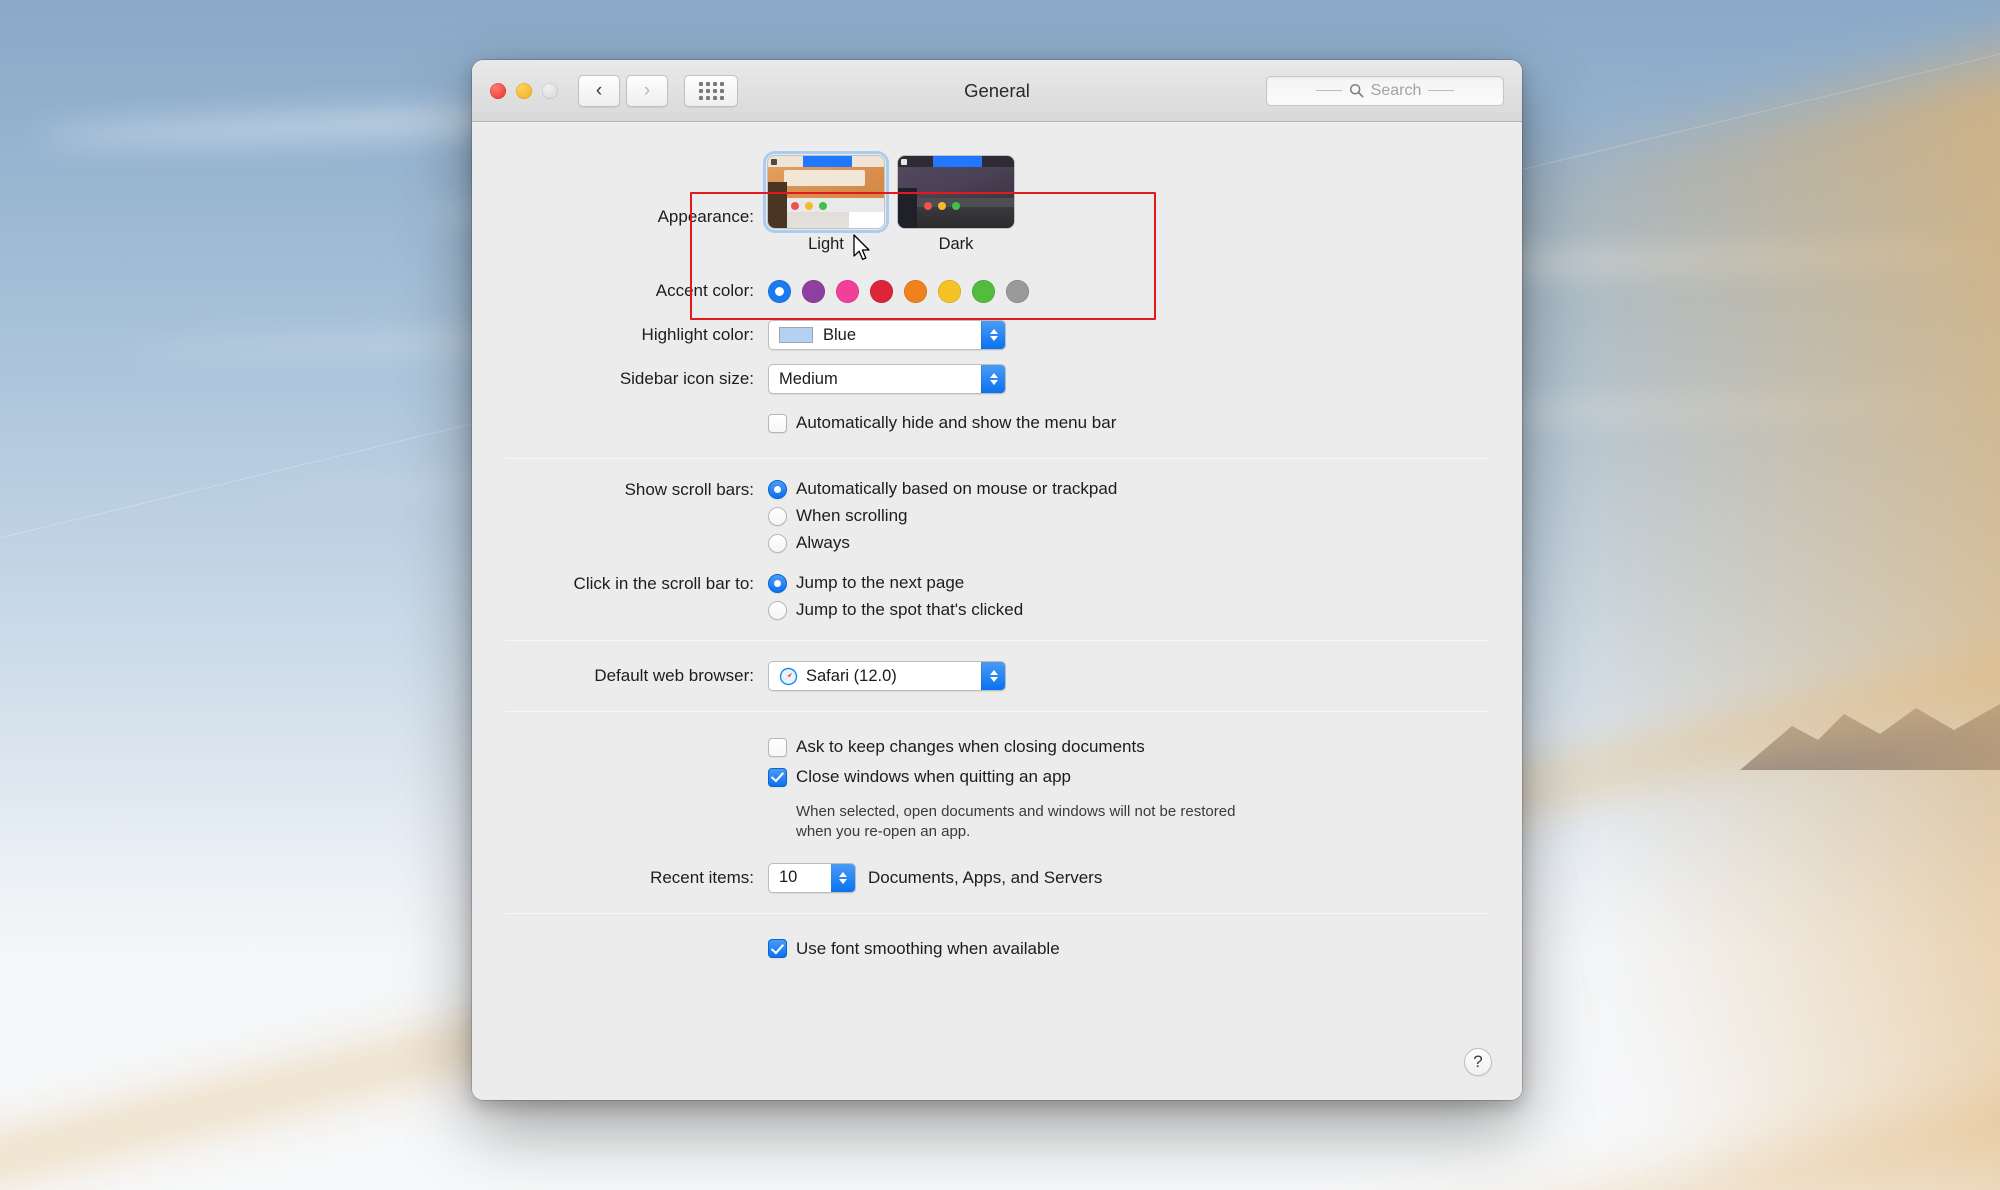 The height and width of the screenshot is (1190, 2000). What do you see at coordinates (949, 291) in the screenshot?
I see `accent-swatch-yellow` at bounding box center [949, 291].